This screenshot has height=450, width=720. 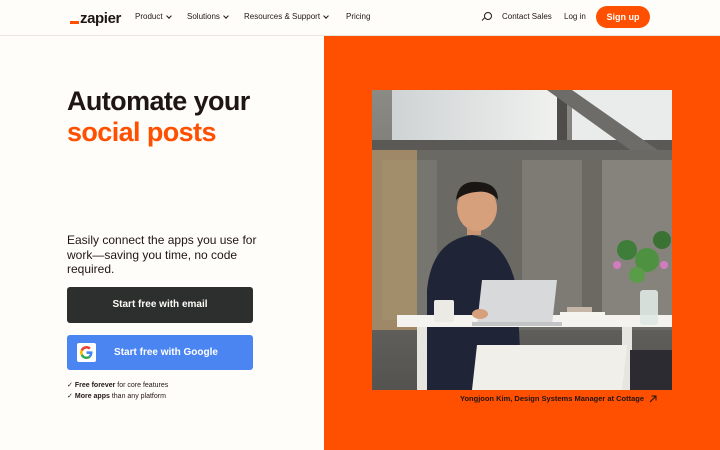 I want to click on google-button-label: Start free with Google, so click(x=166, y=352).